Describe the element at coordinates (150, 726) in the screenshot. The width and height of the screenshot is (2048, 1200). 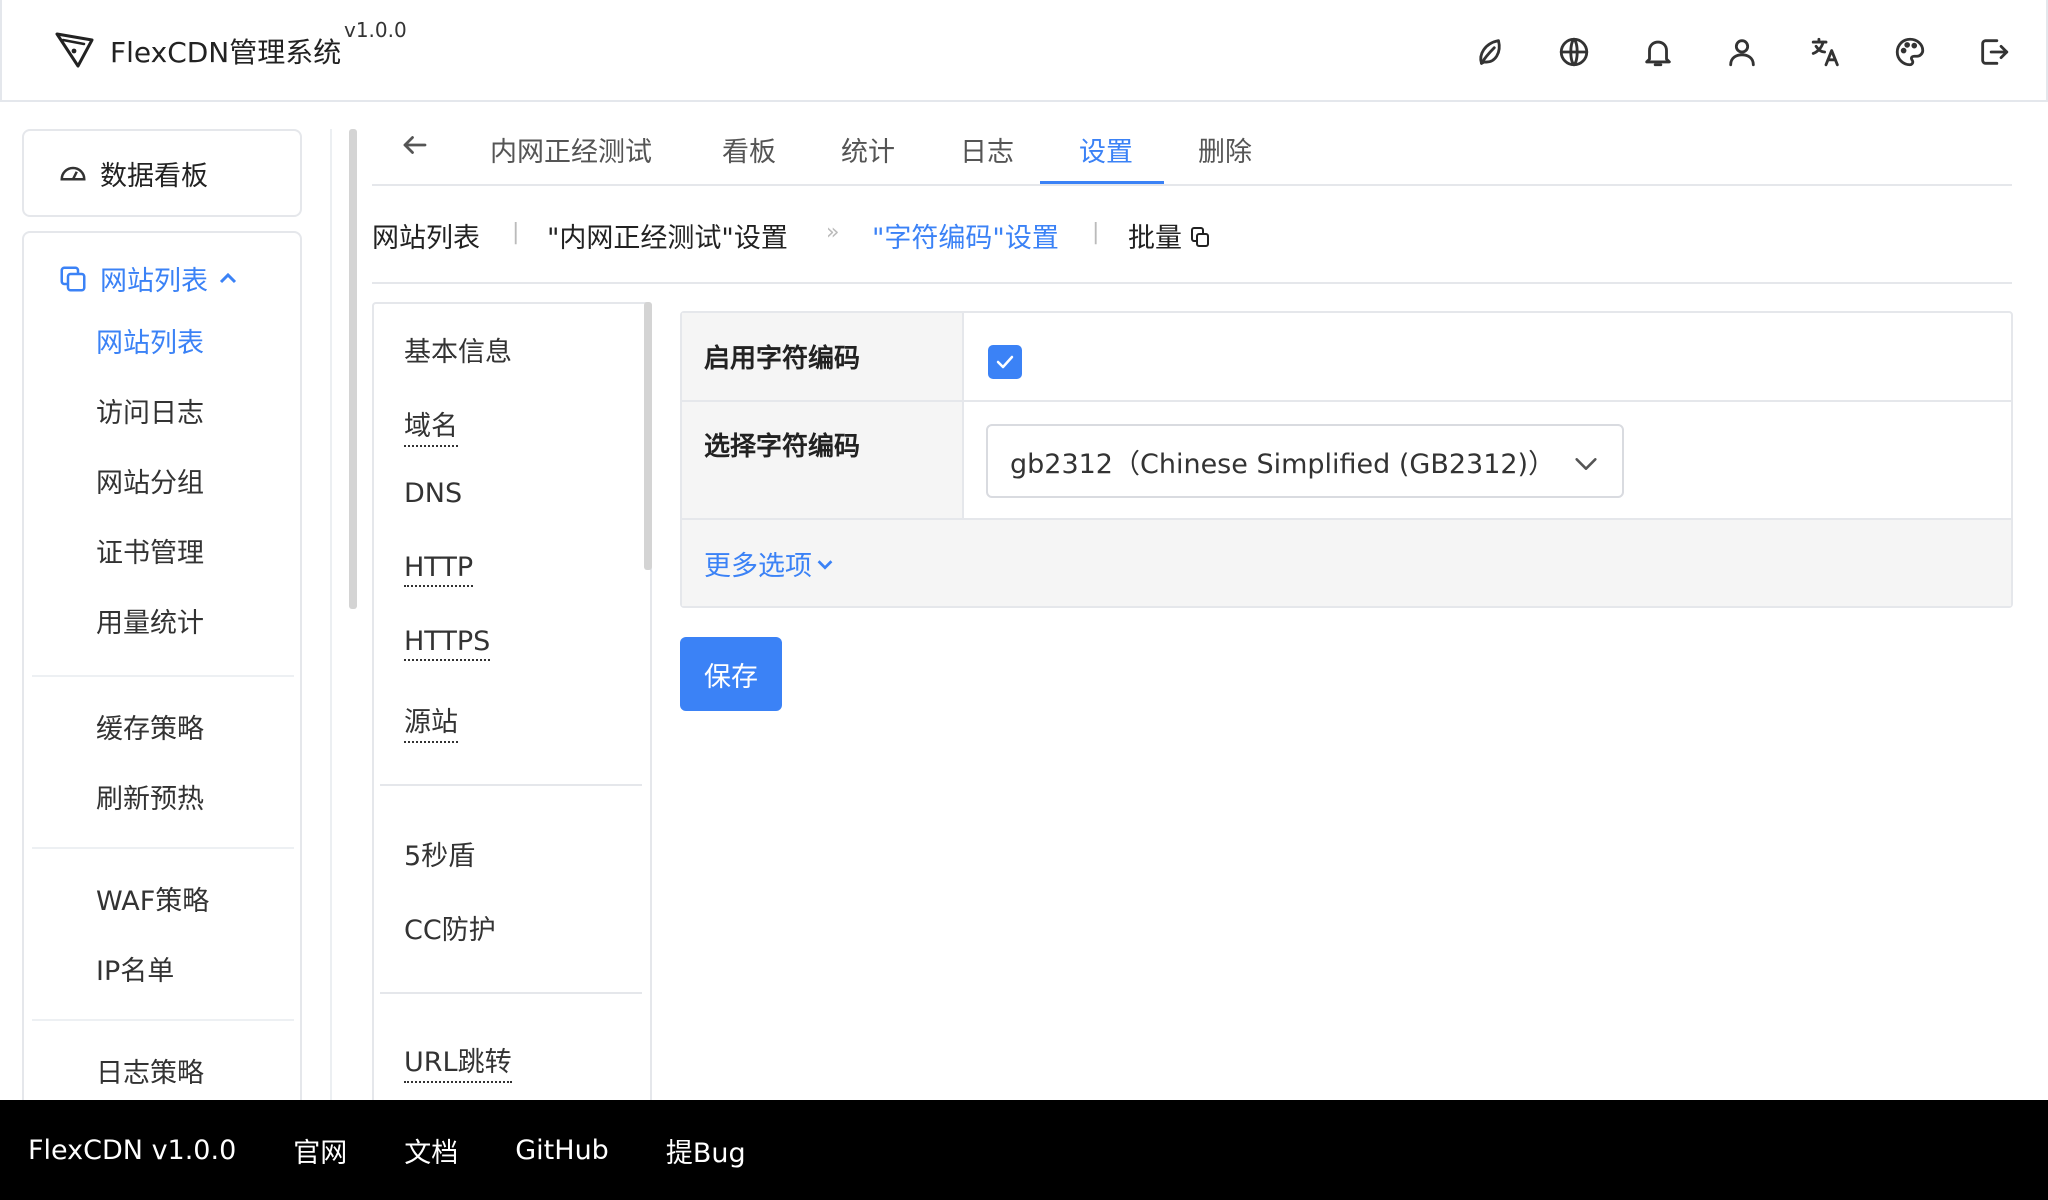
I see `sidebar-item-cache-policy: 缓存策略` at that location.